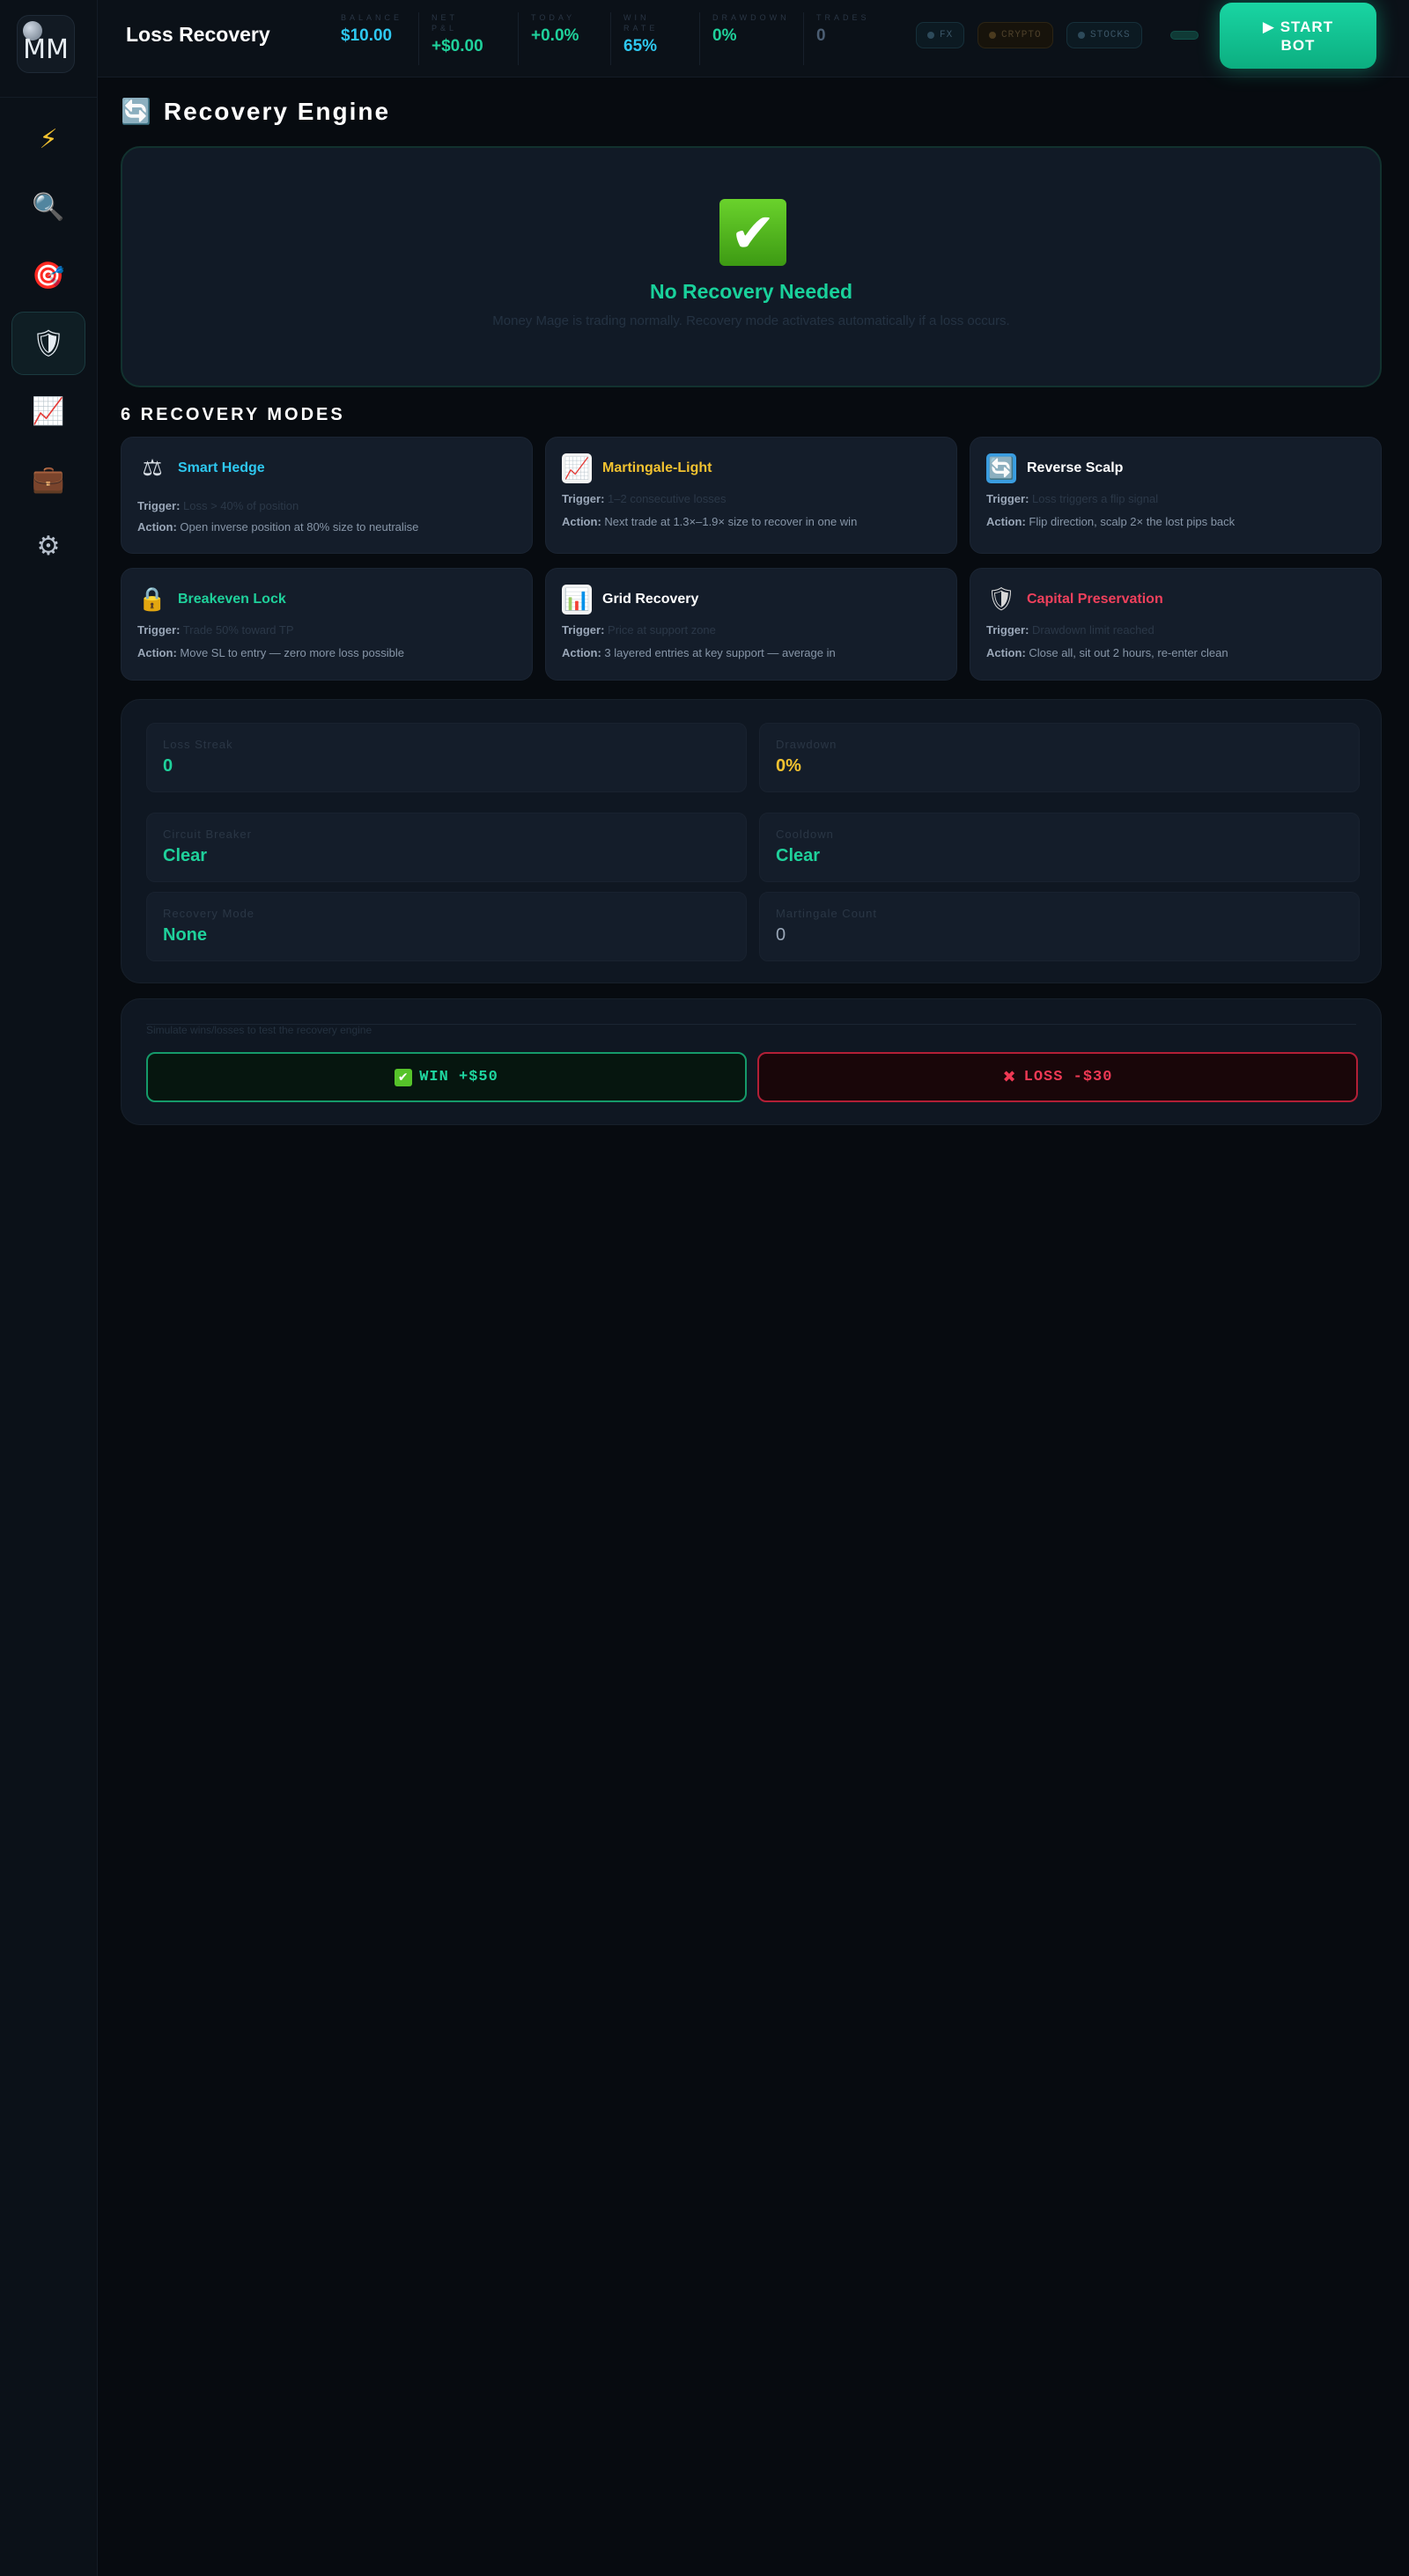  I want to click on metric-recovery-mode: Recovery Mode None, so click(446, 926).